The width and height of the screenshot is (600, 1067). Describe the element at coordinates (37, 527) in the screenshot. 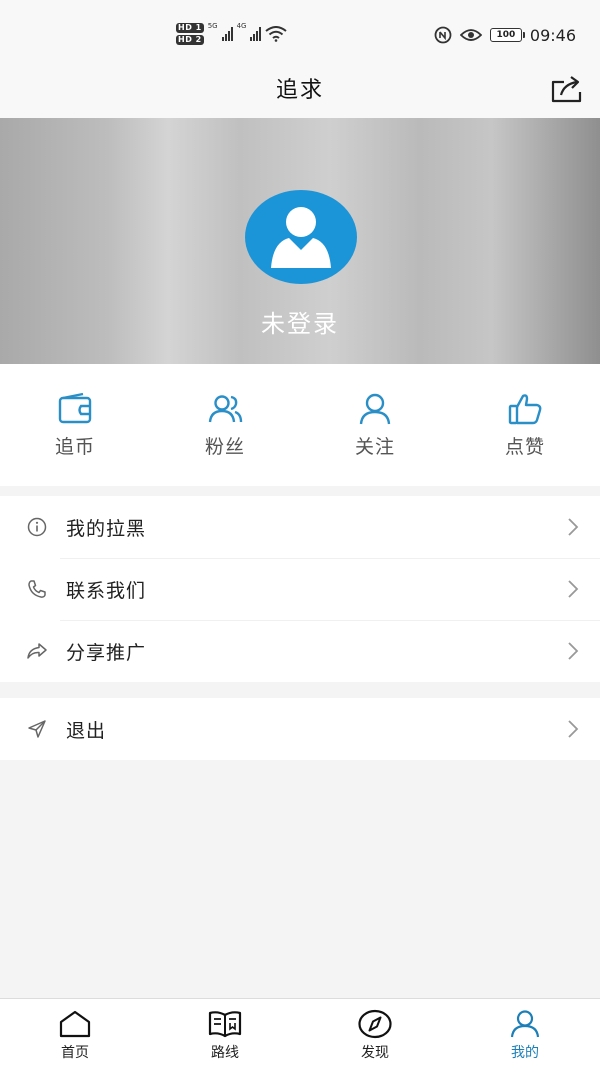

I see `info-icon` at that location.